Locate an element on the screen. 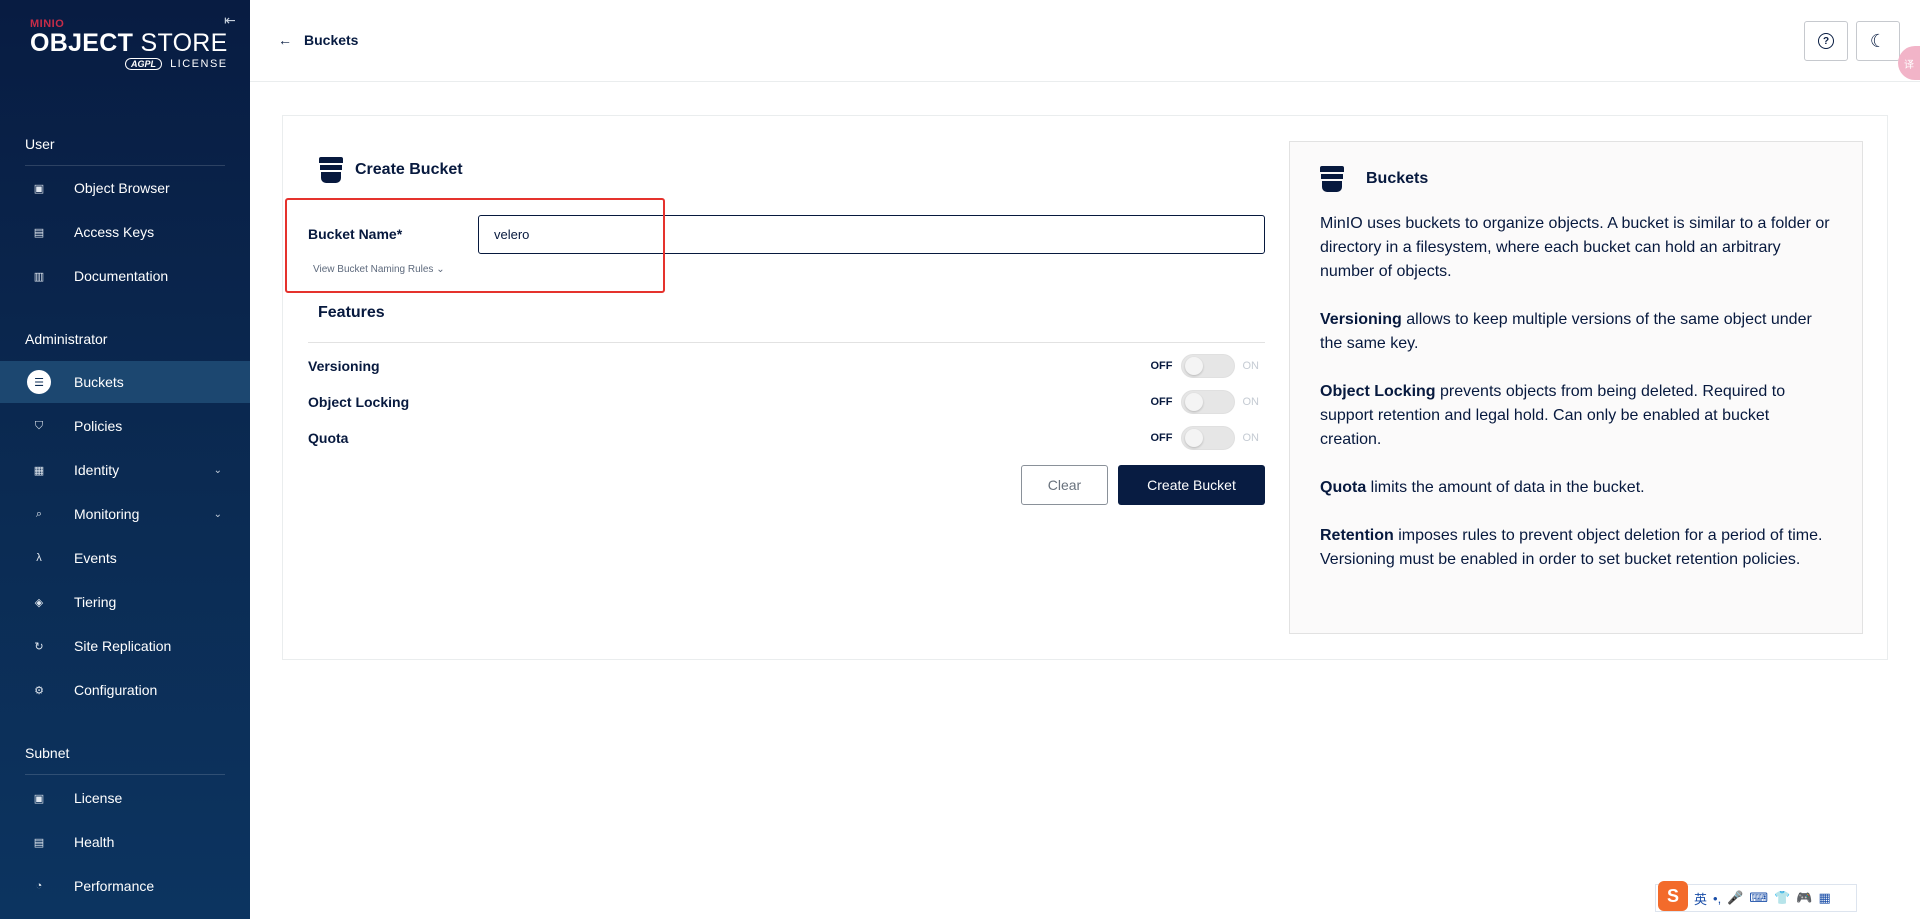  sidebar-item-configuration: ⚙ Configuration is located at coordinates (125, 690).